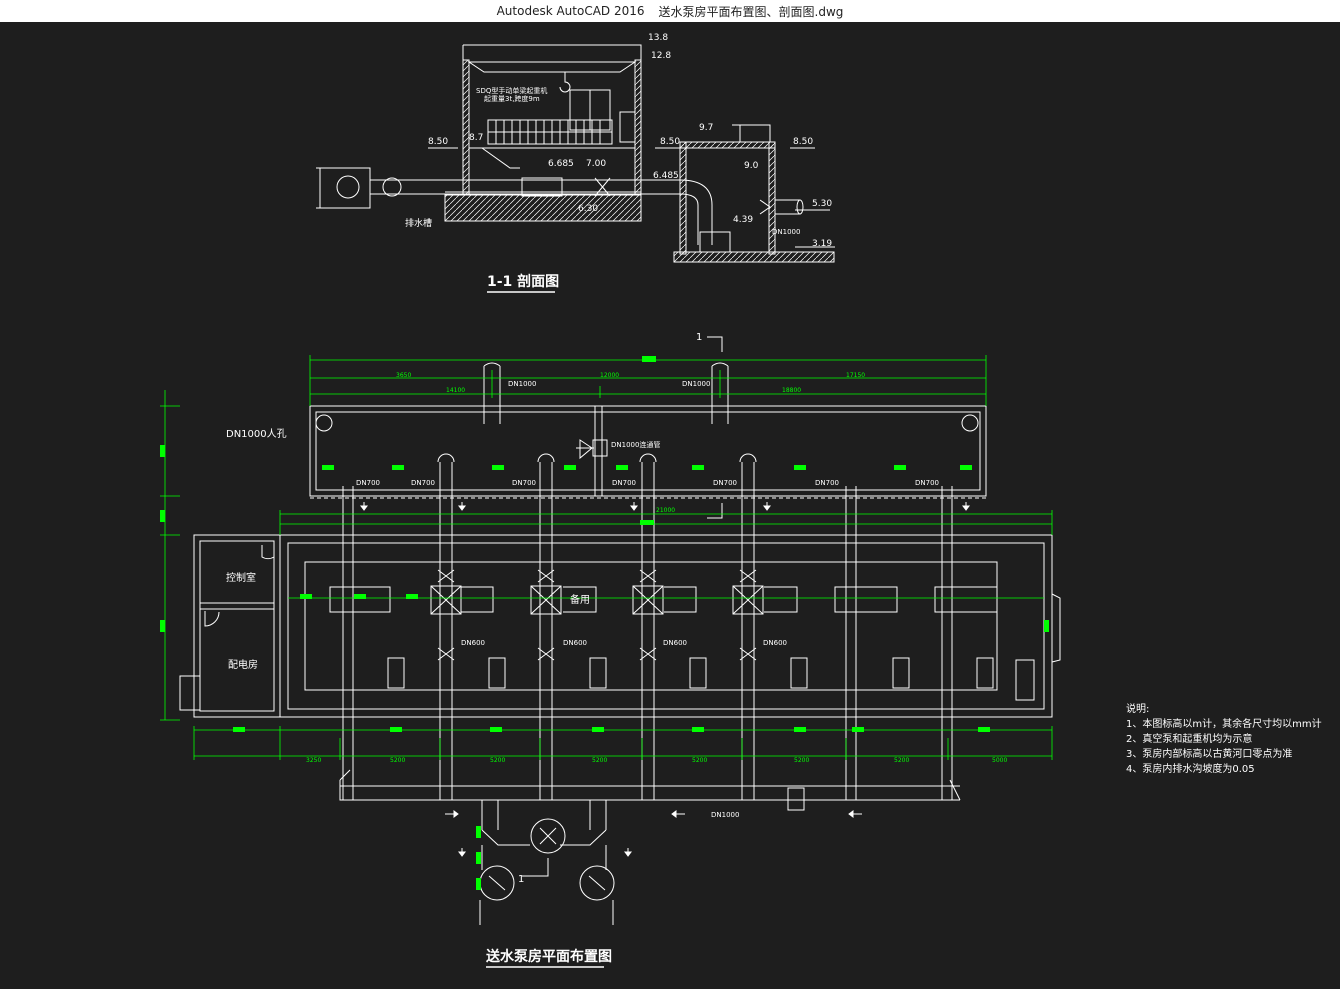  I want to click on dim-top-0: 3650, so click(403, 375).